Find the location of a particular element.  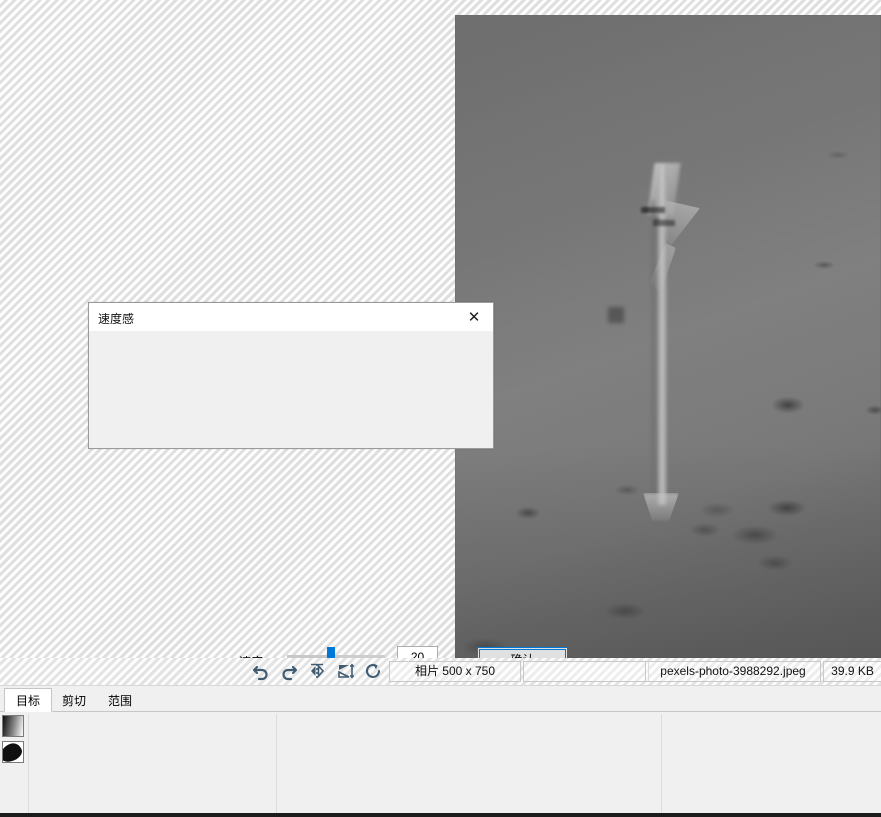

flip-horizontal-icon is located at coordinates (317, 671).